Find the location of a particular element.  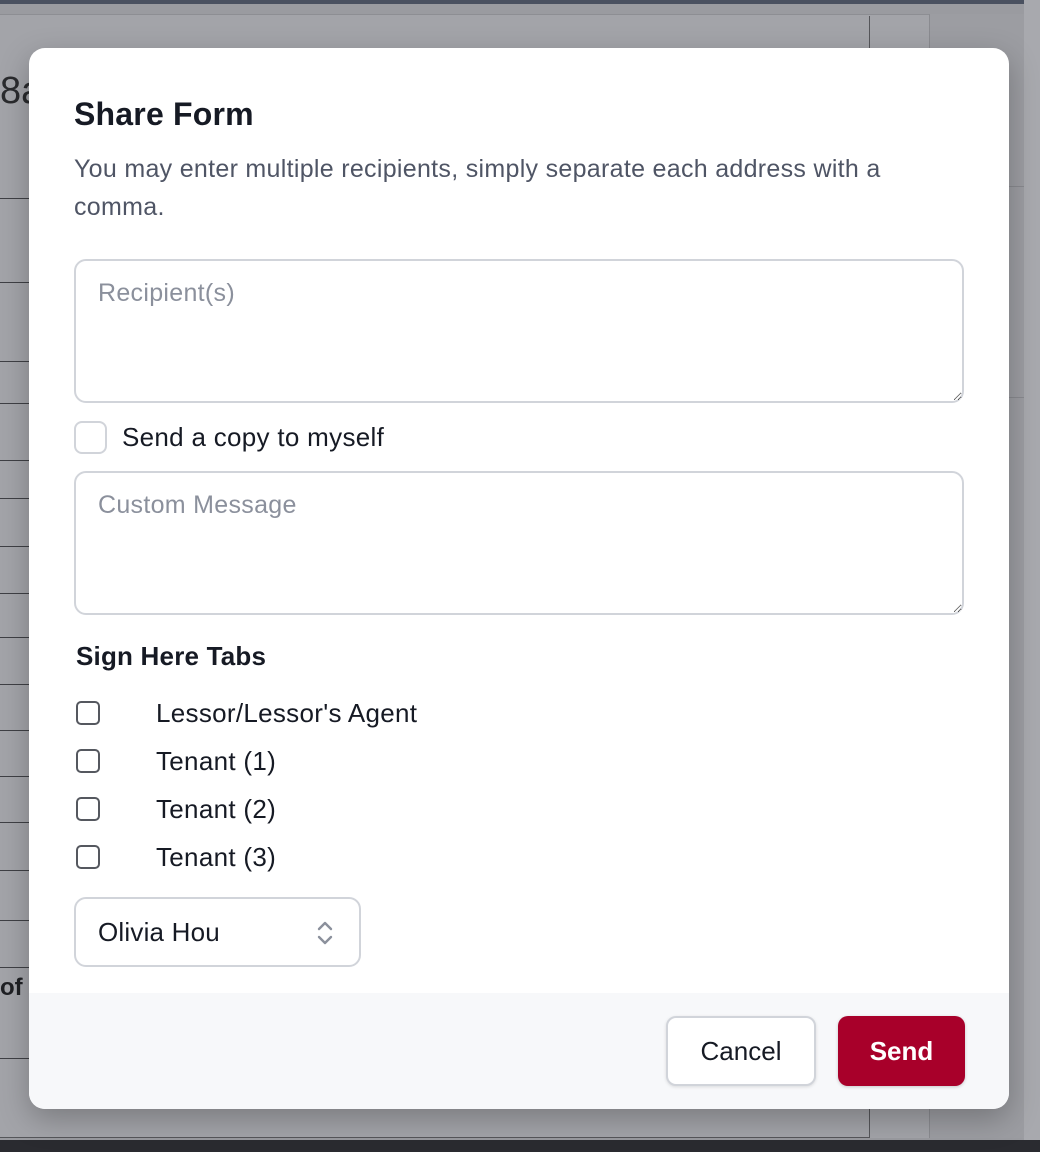

signer-select: Olivia Hou is located at coordinates (217, 932).